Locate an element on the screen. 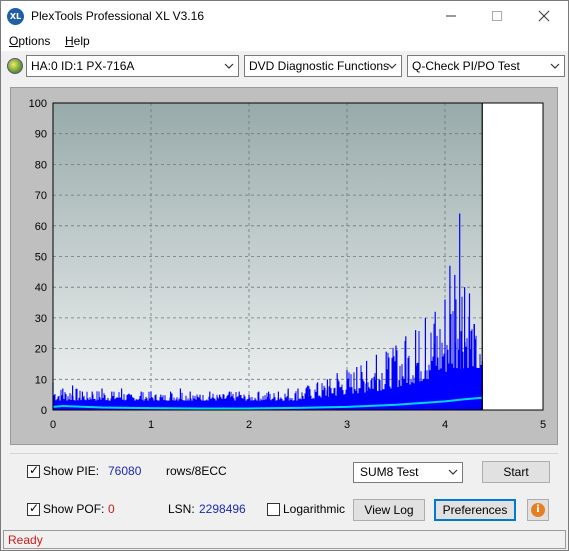 The image size is (569, 551). test-select: Q-Check PI/PO Test is located at coordinates (486, 66).